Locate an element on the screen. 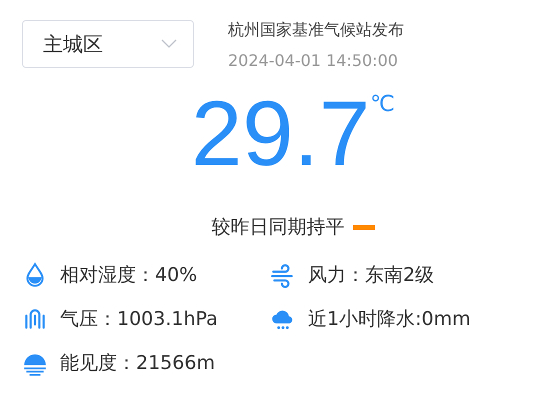  dash-icon is located at coordinates (363, 227).